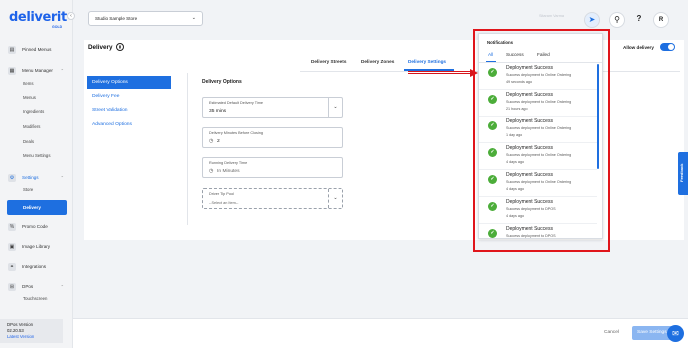 The height and width of the screenshot is (348, 688). Describe the element at coordinates (12, 70) in the screenshot. I see `menu-icon: ▦` at that location.